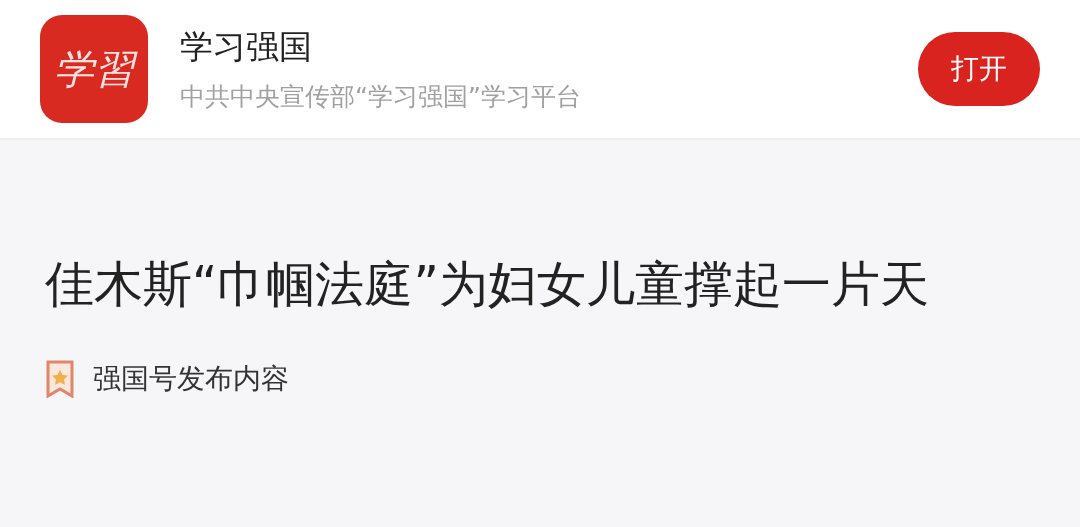  Describe the element at coordinates (979, 69) in the screenshot. I see `open-button: 打开` at that location.